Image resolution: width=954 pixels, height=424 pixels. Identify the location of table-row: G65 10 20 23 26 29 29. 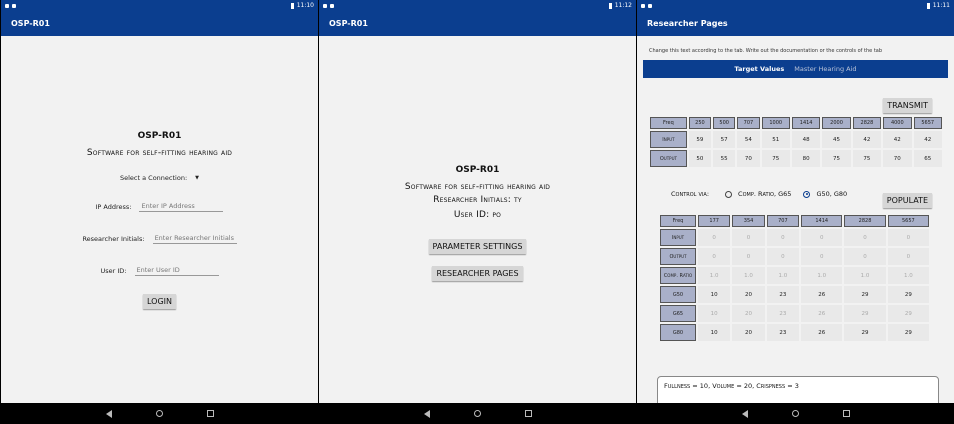
(794, 313).